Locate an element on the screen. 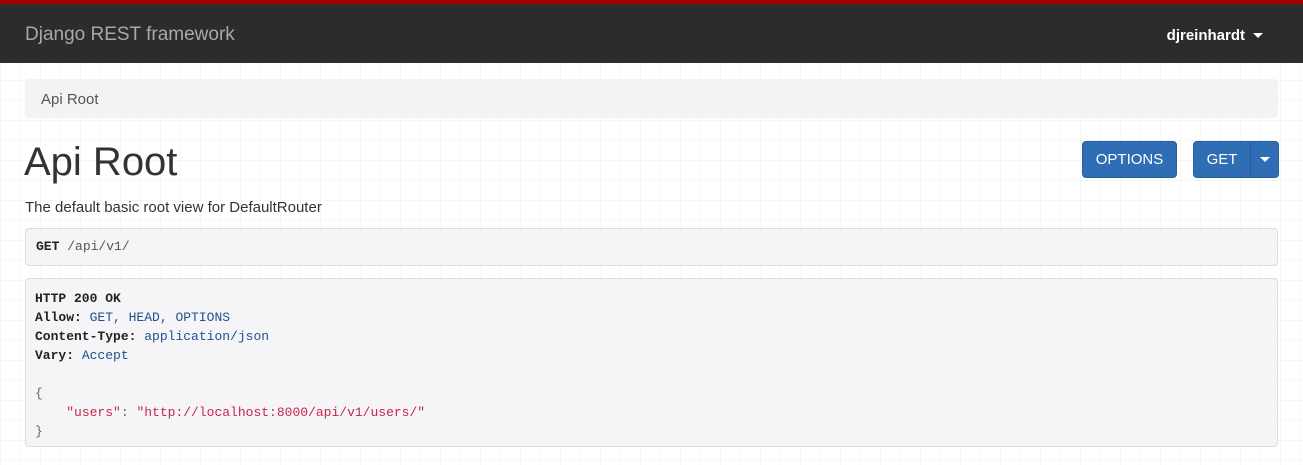 Image resolution: width=1303 pixels, height=465 pixels. user-name: djreinhardt is located at coordinates (1205, 35).